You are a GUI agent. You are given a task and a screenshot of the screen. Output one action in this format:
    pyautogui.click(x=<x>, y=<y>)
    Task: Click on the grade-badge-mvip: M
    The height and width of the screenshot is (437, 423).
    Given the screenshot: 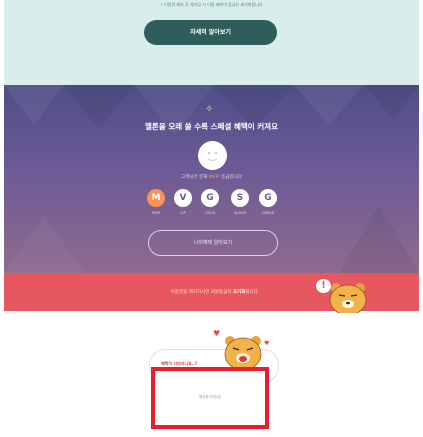 What is the action you would take?
    pyautogui.click(x=156, y=198)
    